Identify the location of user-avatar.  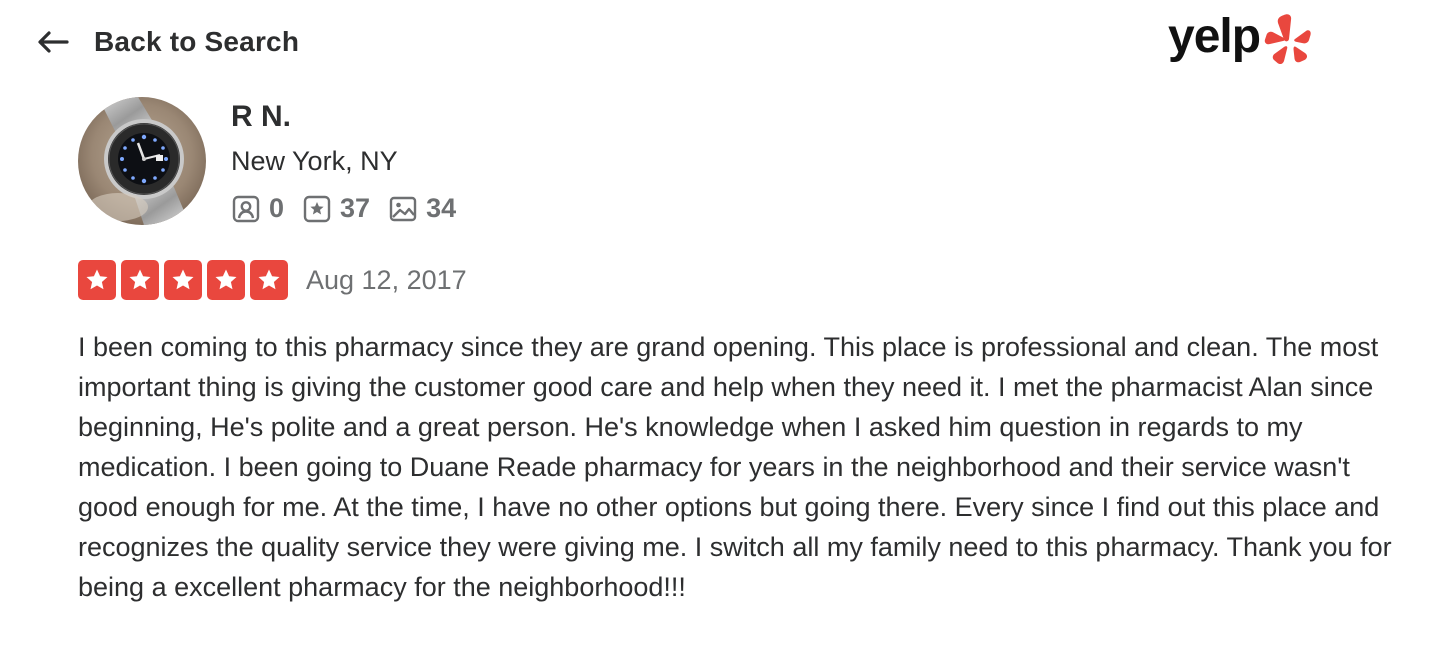
(142, 161).